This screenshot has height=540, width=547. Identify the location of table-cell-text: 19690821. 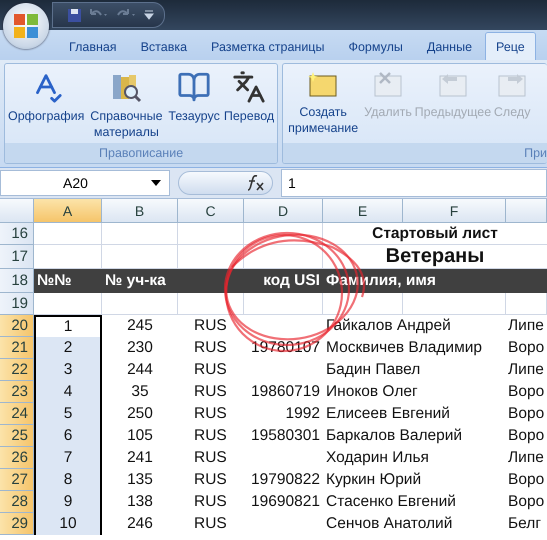
(285, 502).